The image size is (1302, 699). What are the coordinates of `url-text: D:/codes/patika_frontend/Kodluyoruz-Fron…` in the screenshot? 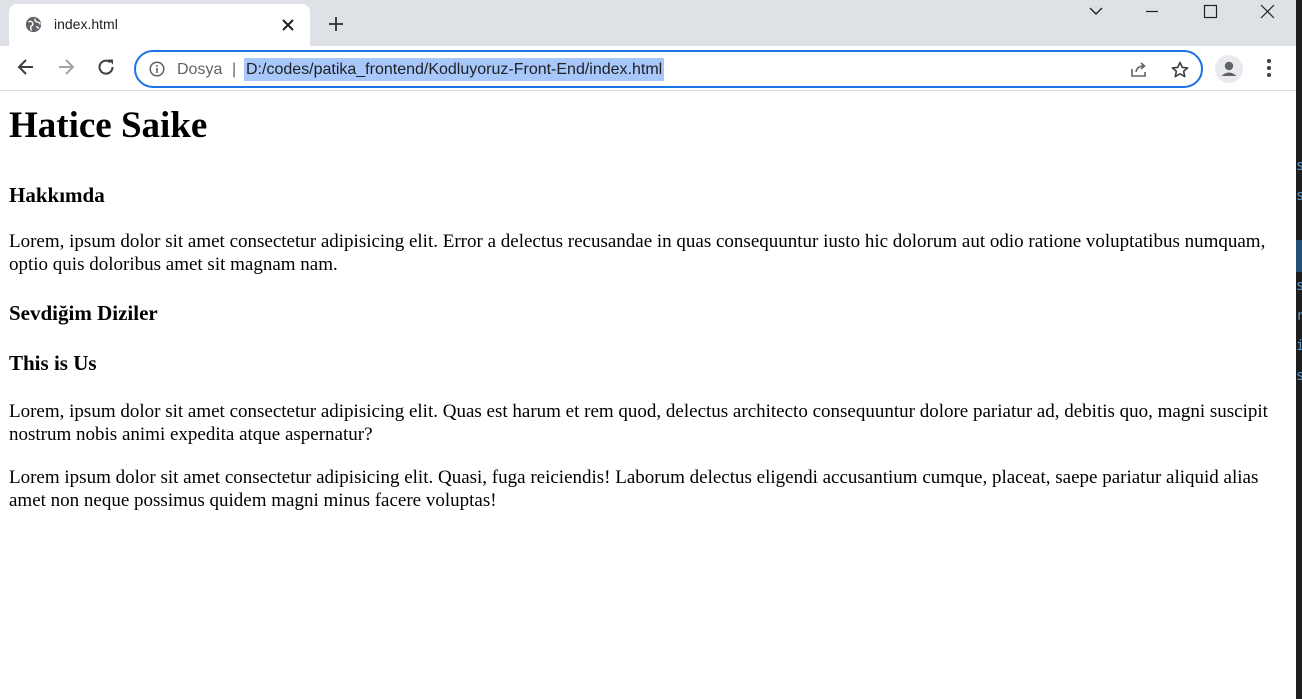 It's located at (454, 69).